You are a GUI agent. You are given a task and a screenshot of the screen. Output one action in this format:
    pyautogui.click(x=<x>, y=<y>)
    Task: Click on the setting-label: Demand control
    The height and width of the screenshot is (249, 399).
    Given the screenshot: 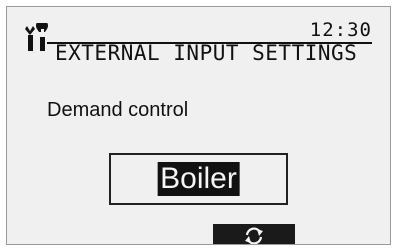 What is the action you would take?
    pyautogui.click(x=118, y=110)
    